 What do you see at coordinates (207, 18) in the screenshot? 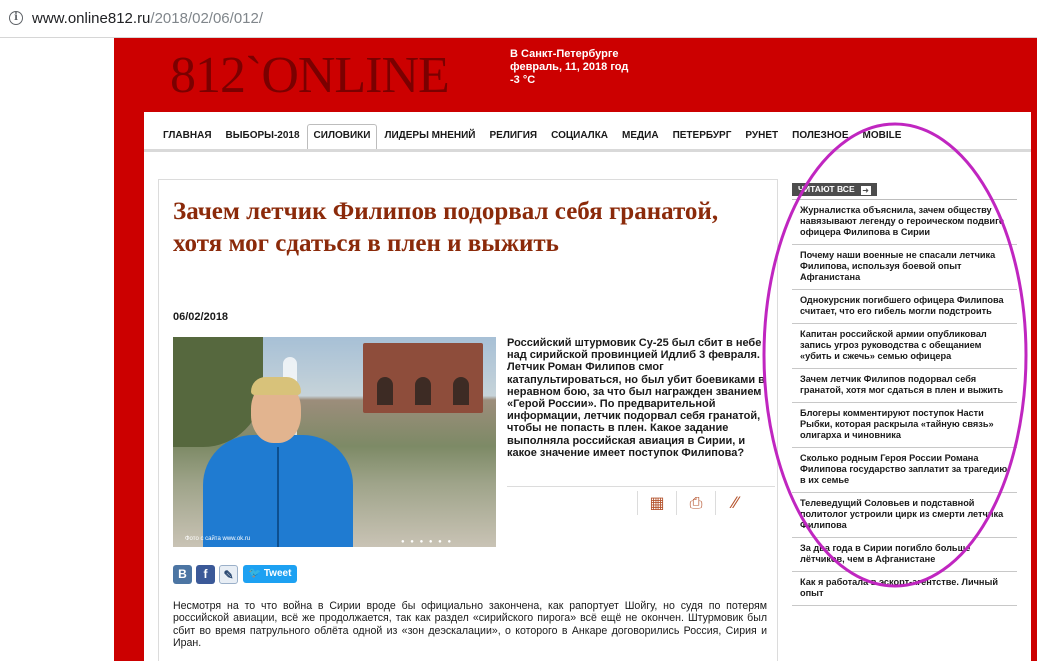
I see `url-path: /2018/02/06/012/` at bounding box center [207, 18].